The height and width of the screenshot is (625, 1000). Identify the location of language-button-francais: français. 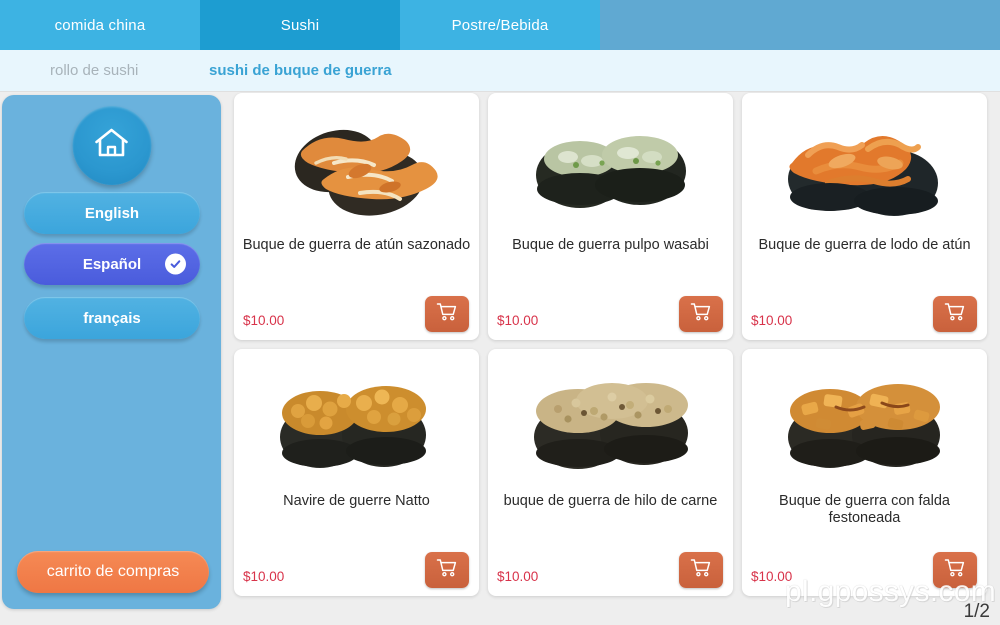
(112, 318).